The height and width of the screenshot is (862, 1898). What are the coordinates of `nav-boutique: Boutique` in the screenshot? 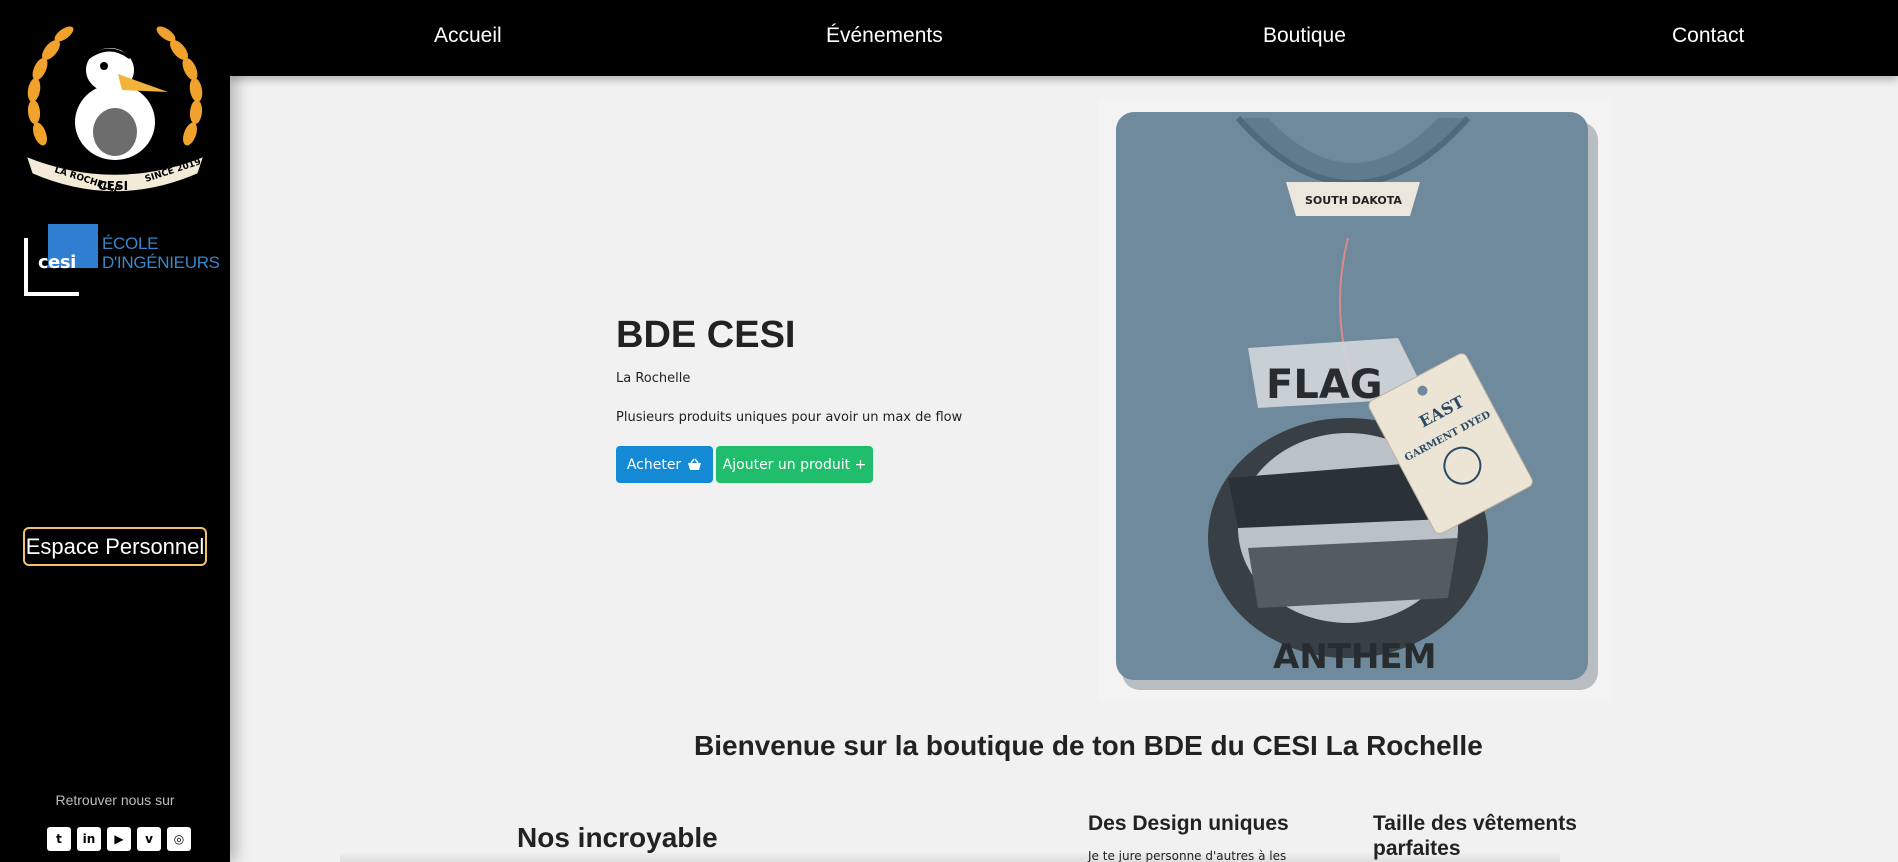 It's located at (1304, 36).